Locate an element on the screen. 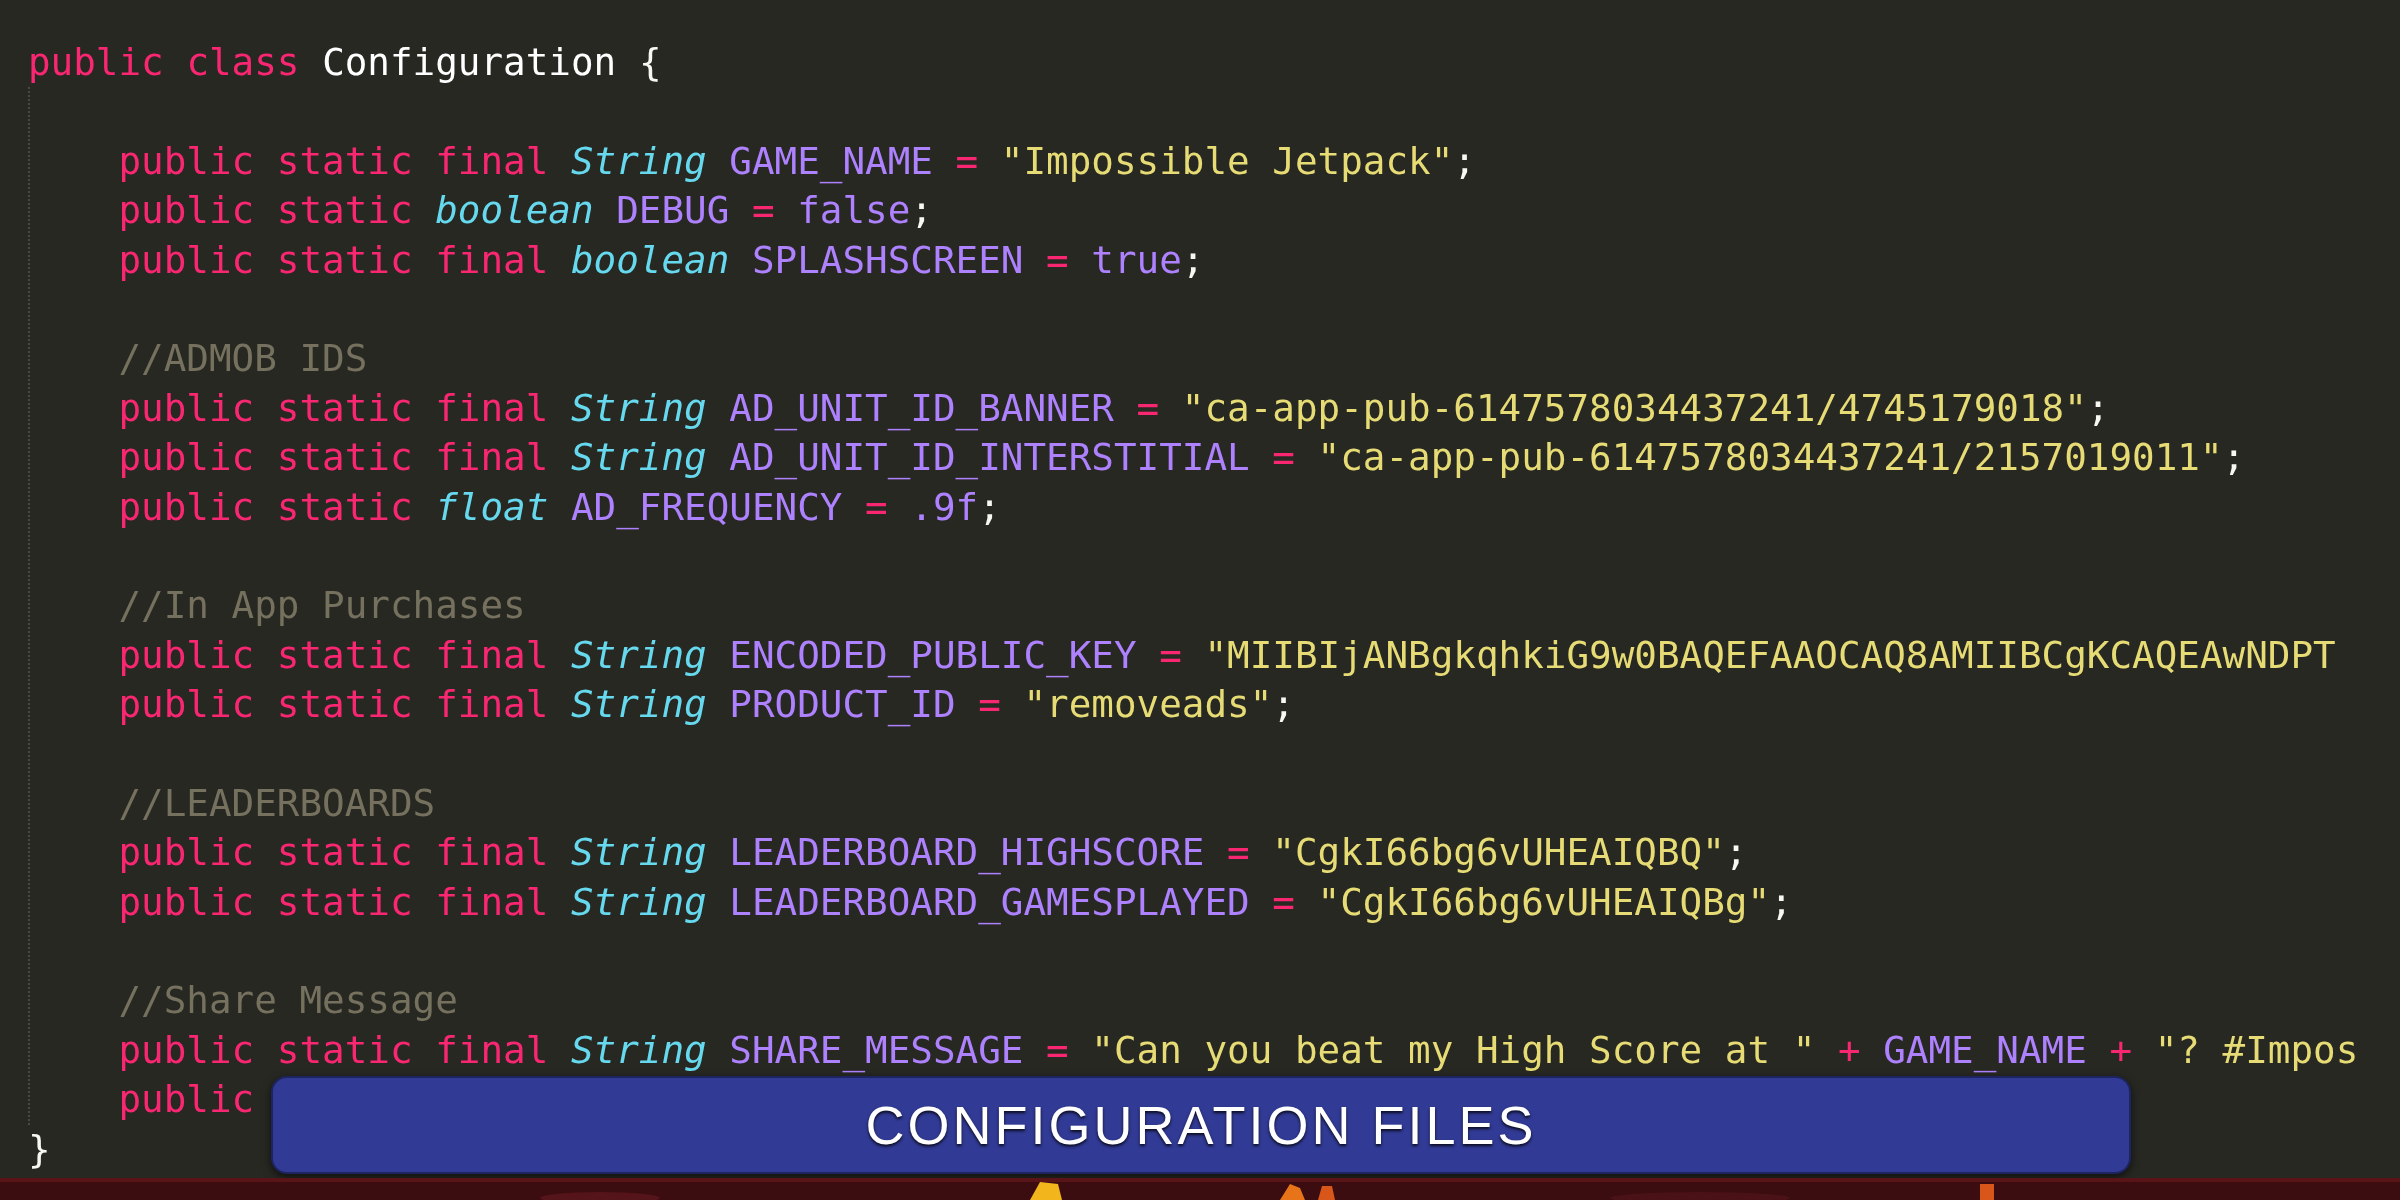  code-line: public static final boolean SPLASHSCREEN = true; is located at coordinates (661, 260).